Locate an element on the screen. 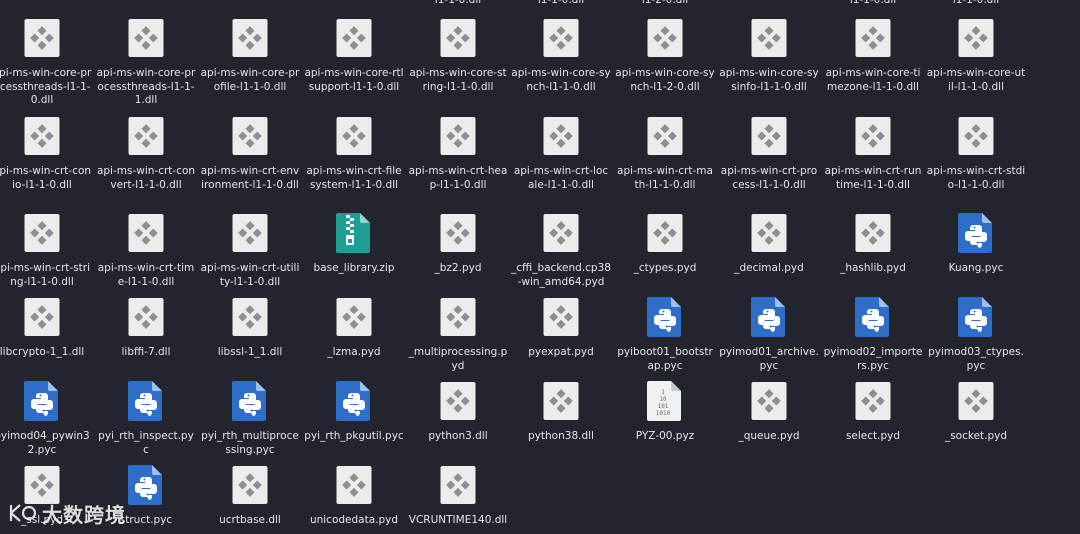 The width and height of the screenshot is (1080, 534). file-item: _ctypes.pyd is located at coordinates (665, 244).